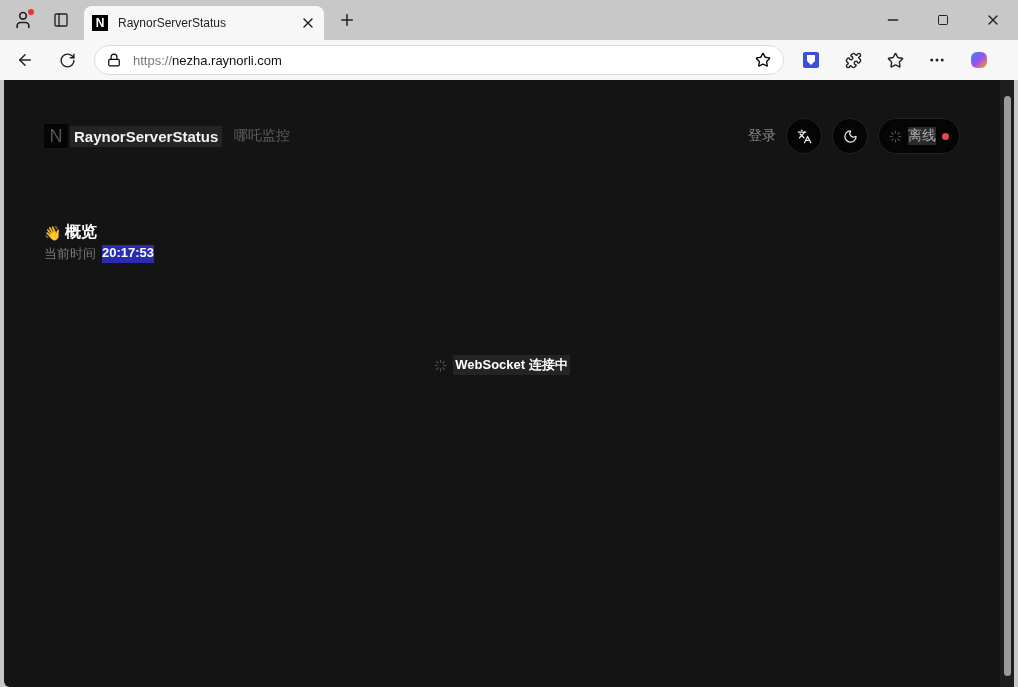  What do you see at coordinates (1007, 386) in the screenshot?
I see `scrollbar-thumb` at bounding box center [1007, 386].